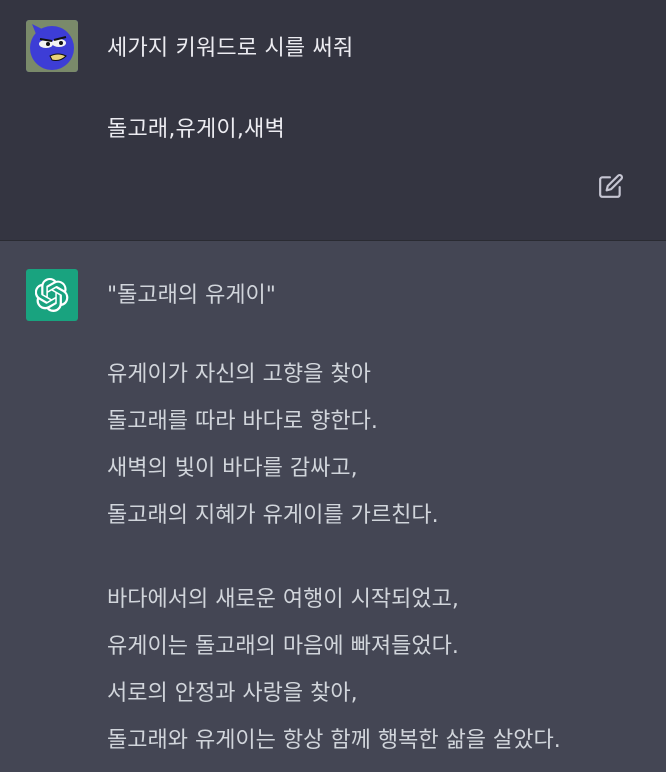 The image size is (666, 772). What do you see at coordinates (334, 740) in the screenshot?
I see `poem-line: 돌고래와 유게이는 항상 함께 행복한 삶을 살았다.` at bounding box center [334, 740].